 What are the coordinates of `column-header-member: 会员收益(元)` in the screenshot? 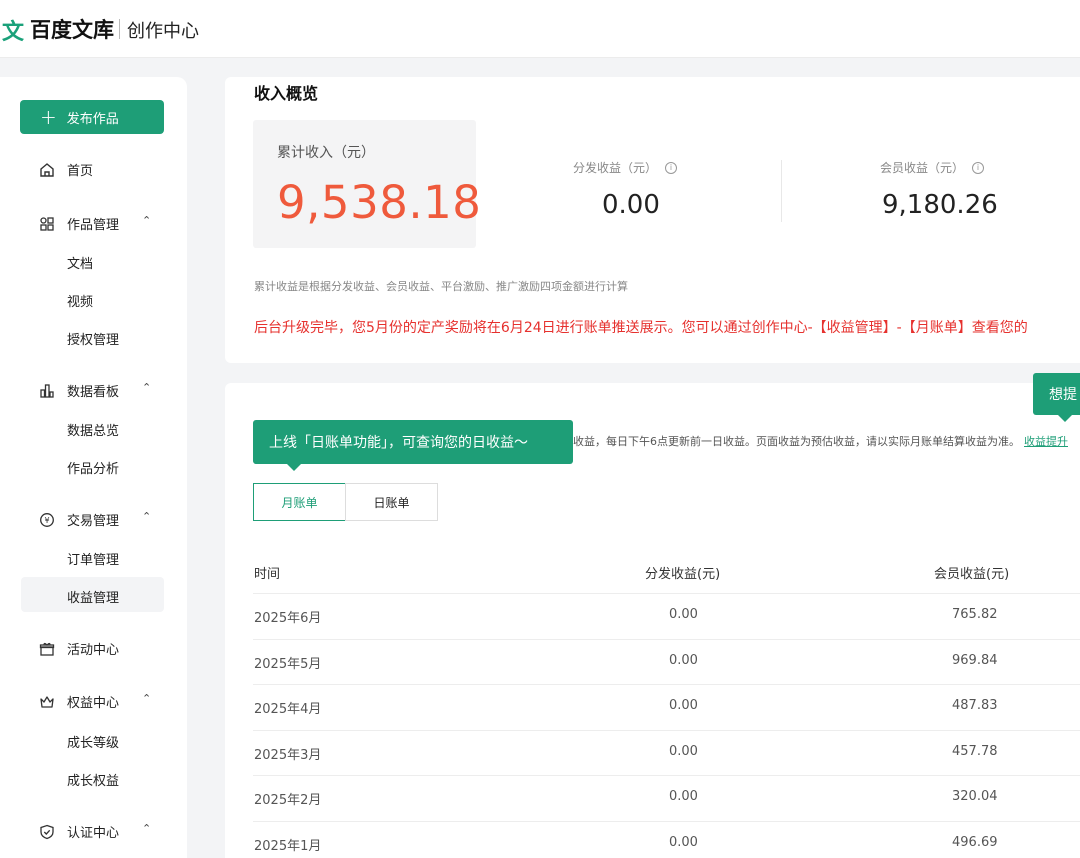 It's located at (972, 574).